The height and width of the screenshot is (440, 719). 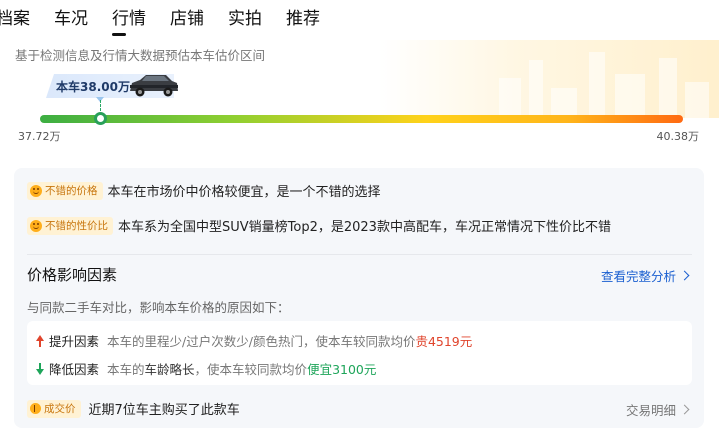 I want to click on factors-description: 与同款二手车对比，影响本车价格的原因如下：, so click(x=158, y=307).